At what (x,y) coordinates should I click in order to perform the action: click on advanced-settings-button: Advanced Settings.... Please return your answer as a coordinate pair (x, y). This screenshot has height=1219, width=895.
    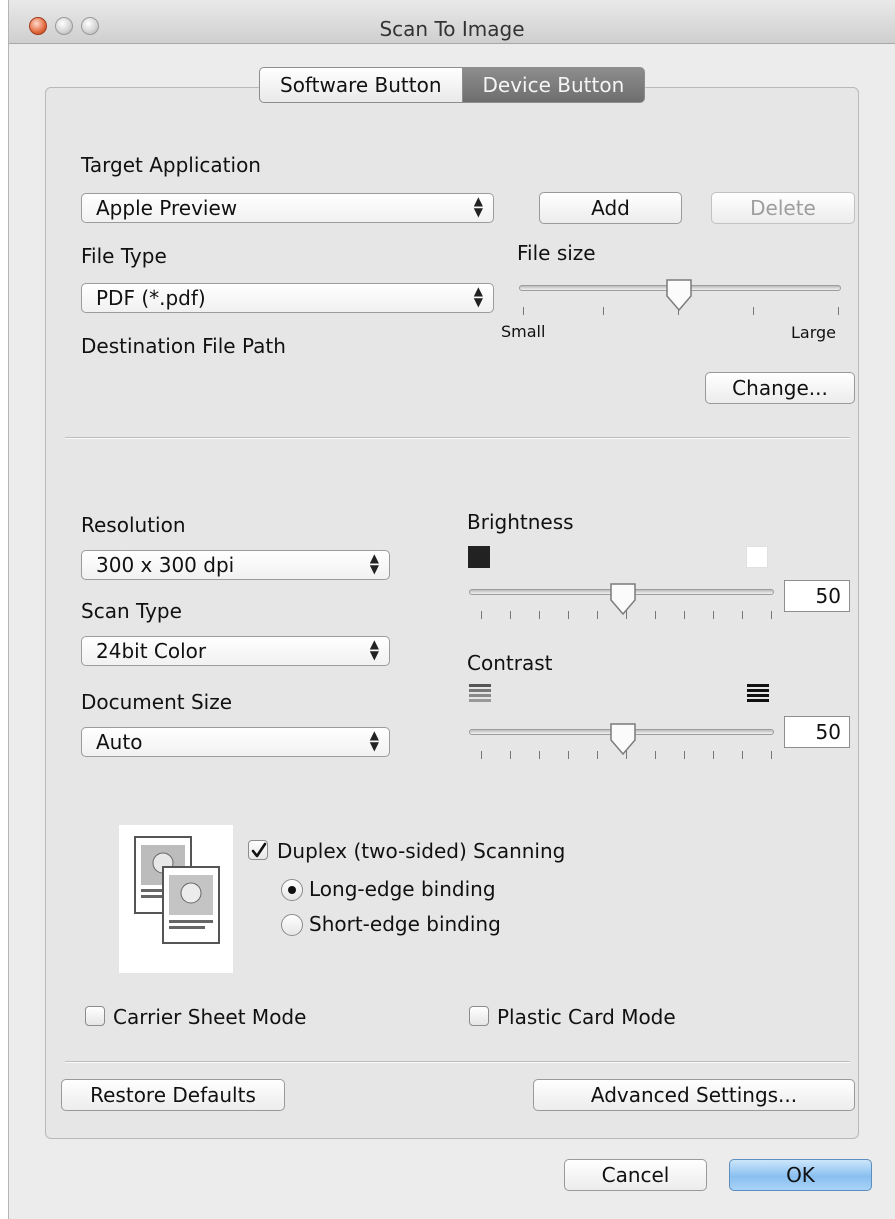
    Looking at the image, I should click on (694, 1095).